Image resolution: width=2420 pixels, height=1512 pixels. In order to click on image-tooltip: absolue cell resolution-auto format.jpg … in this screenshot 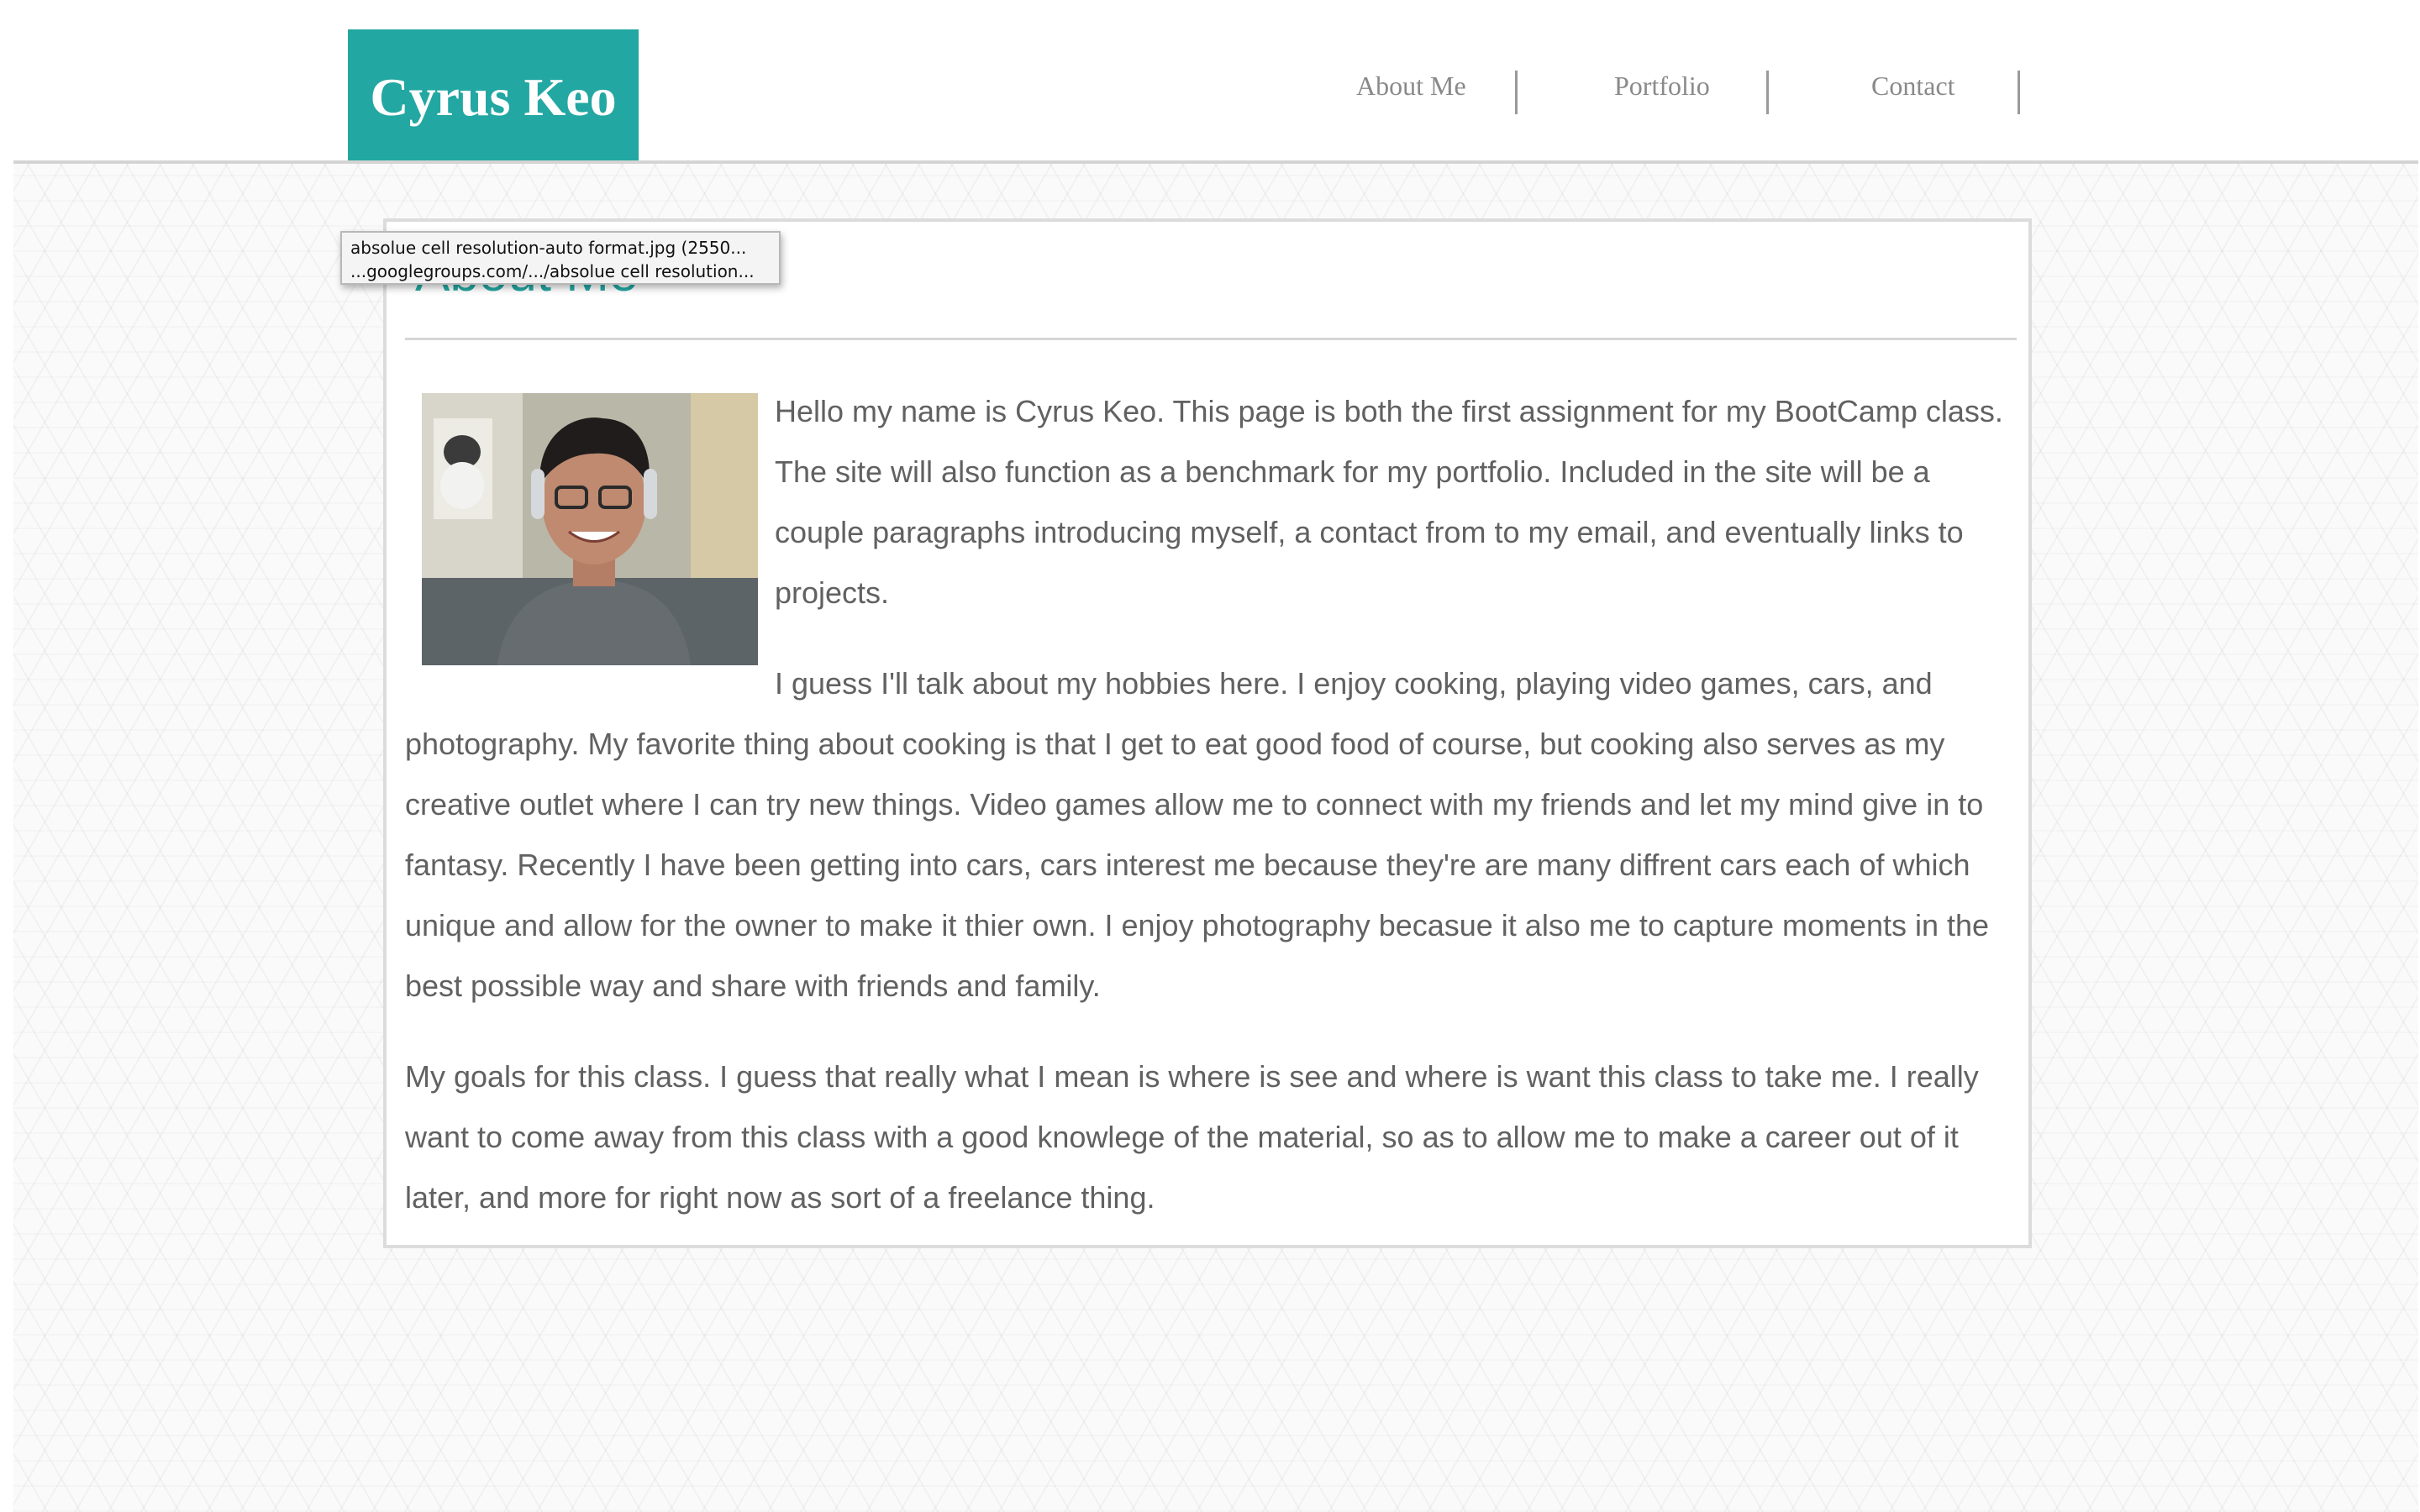, I will do `click(560, 258)`.